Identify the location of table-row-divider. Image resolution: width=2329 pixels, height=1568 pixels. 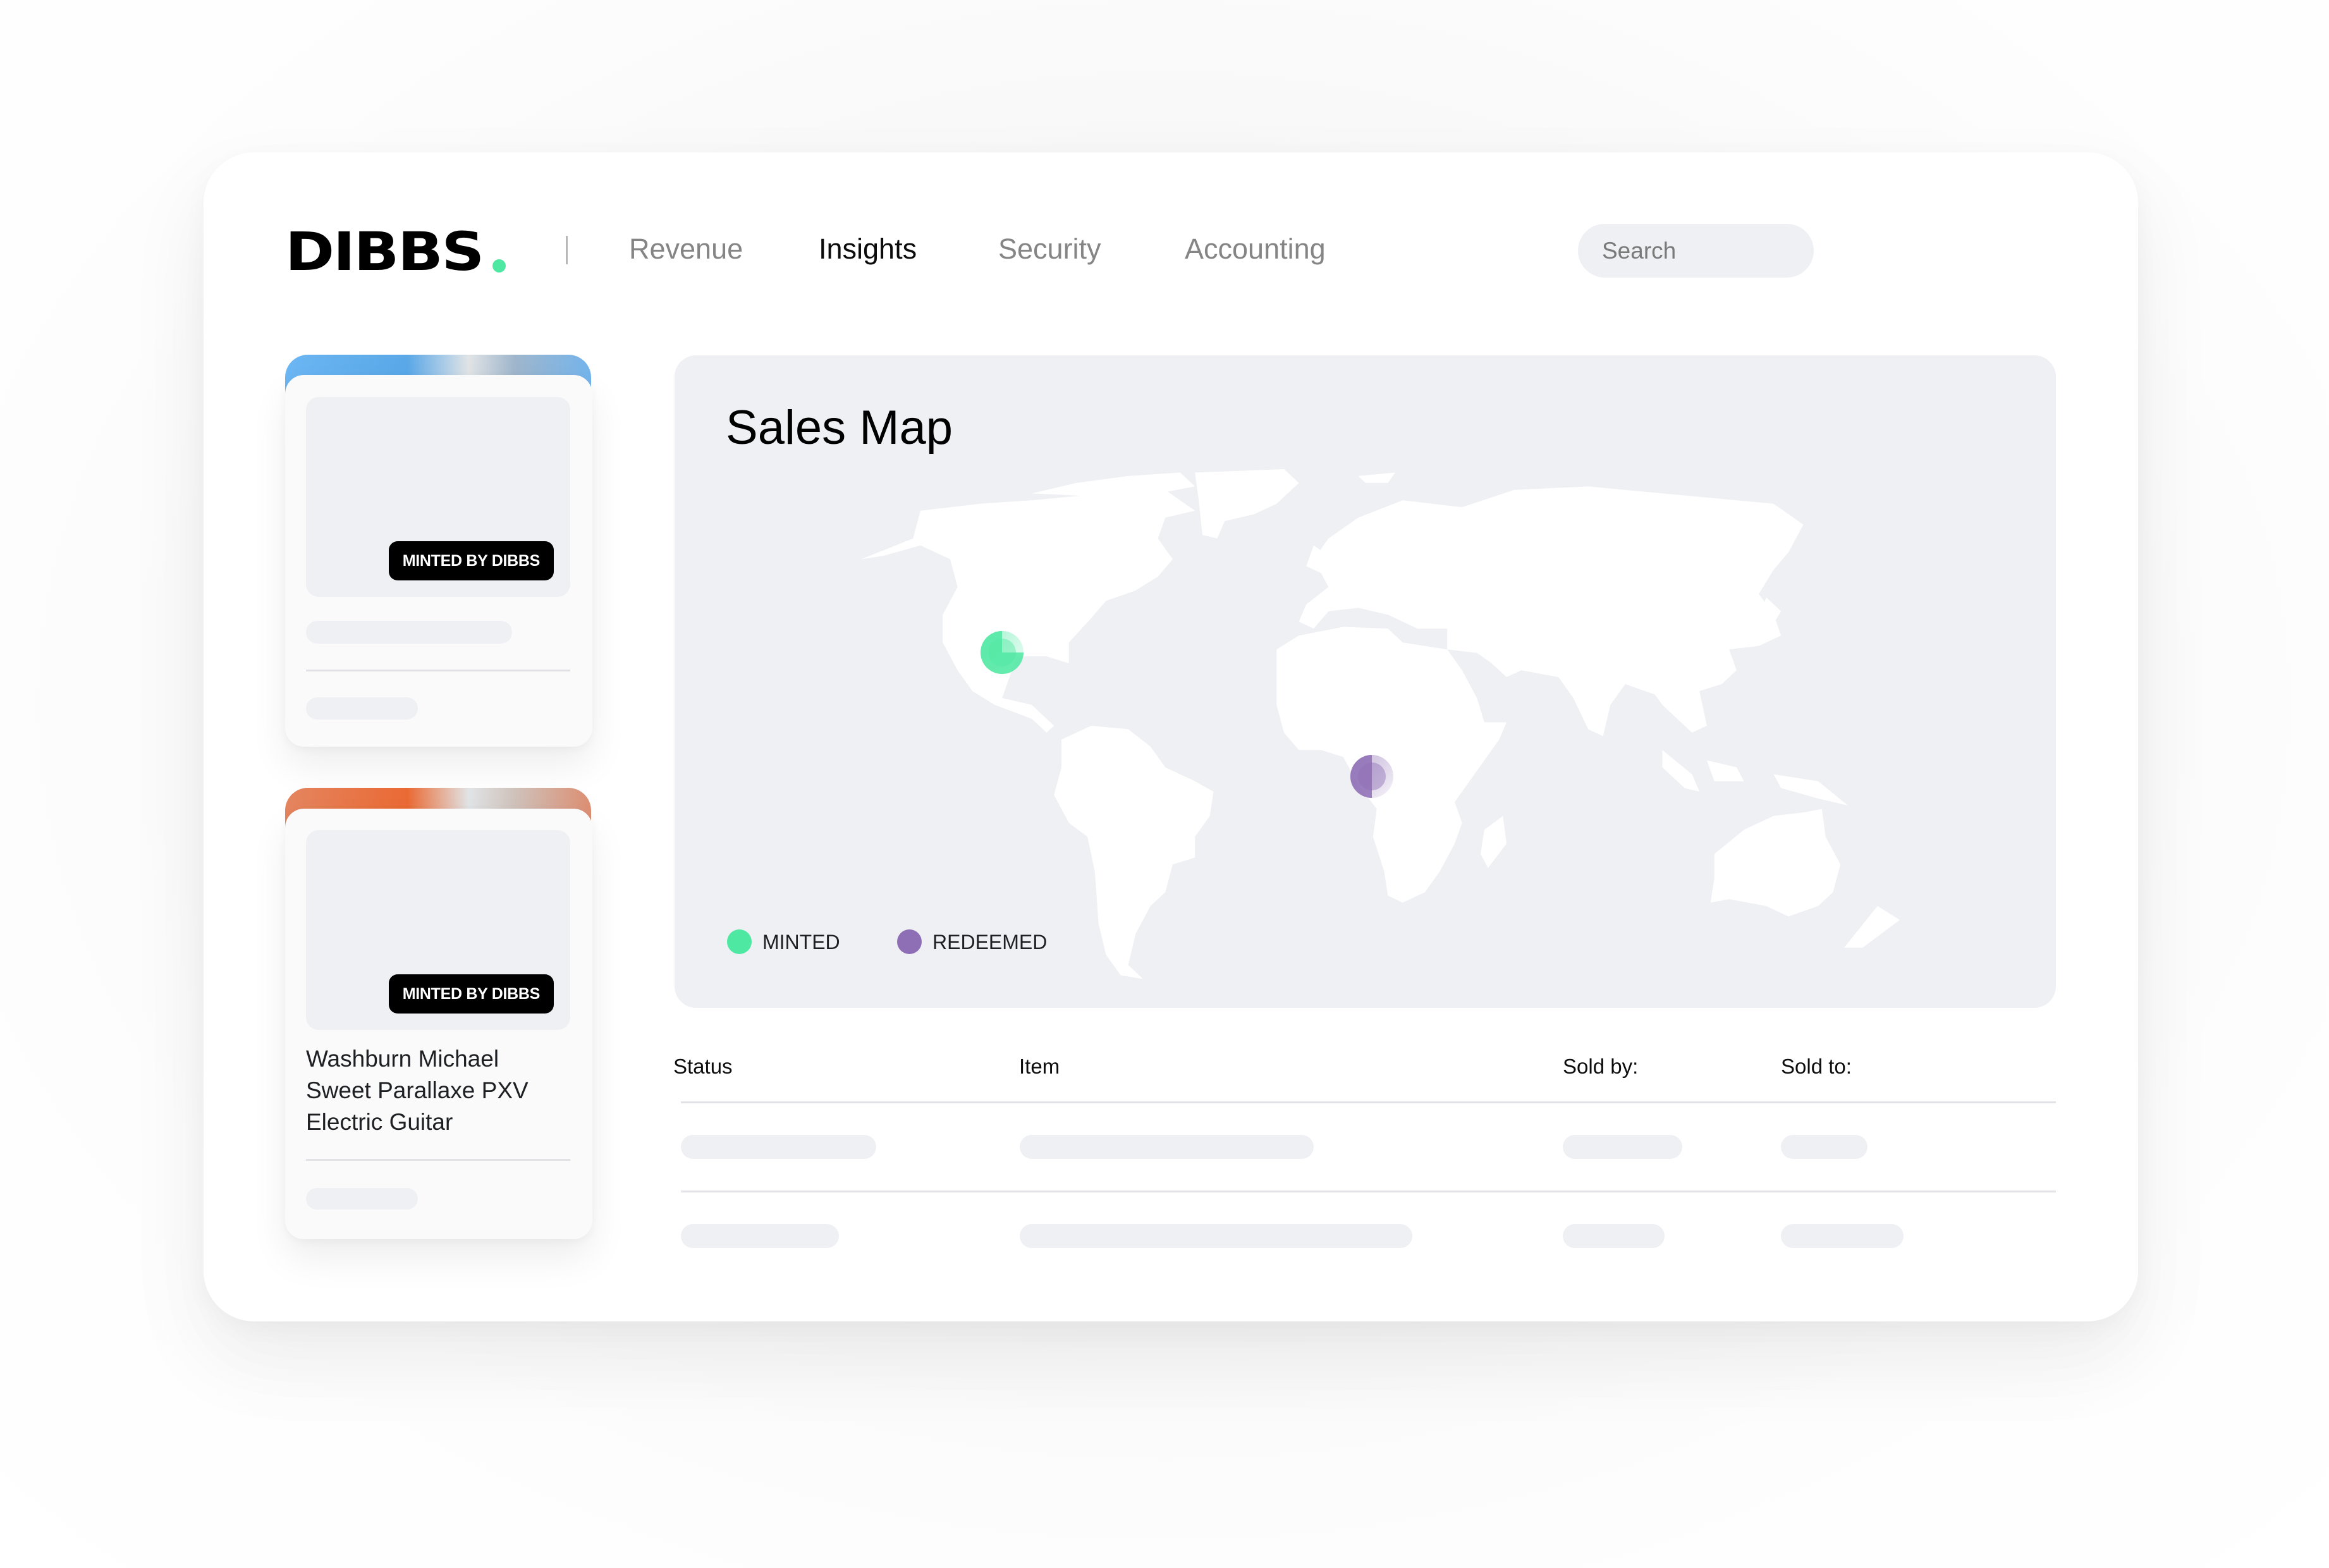
(1368, 1191).